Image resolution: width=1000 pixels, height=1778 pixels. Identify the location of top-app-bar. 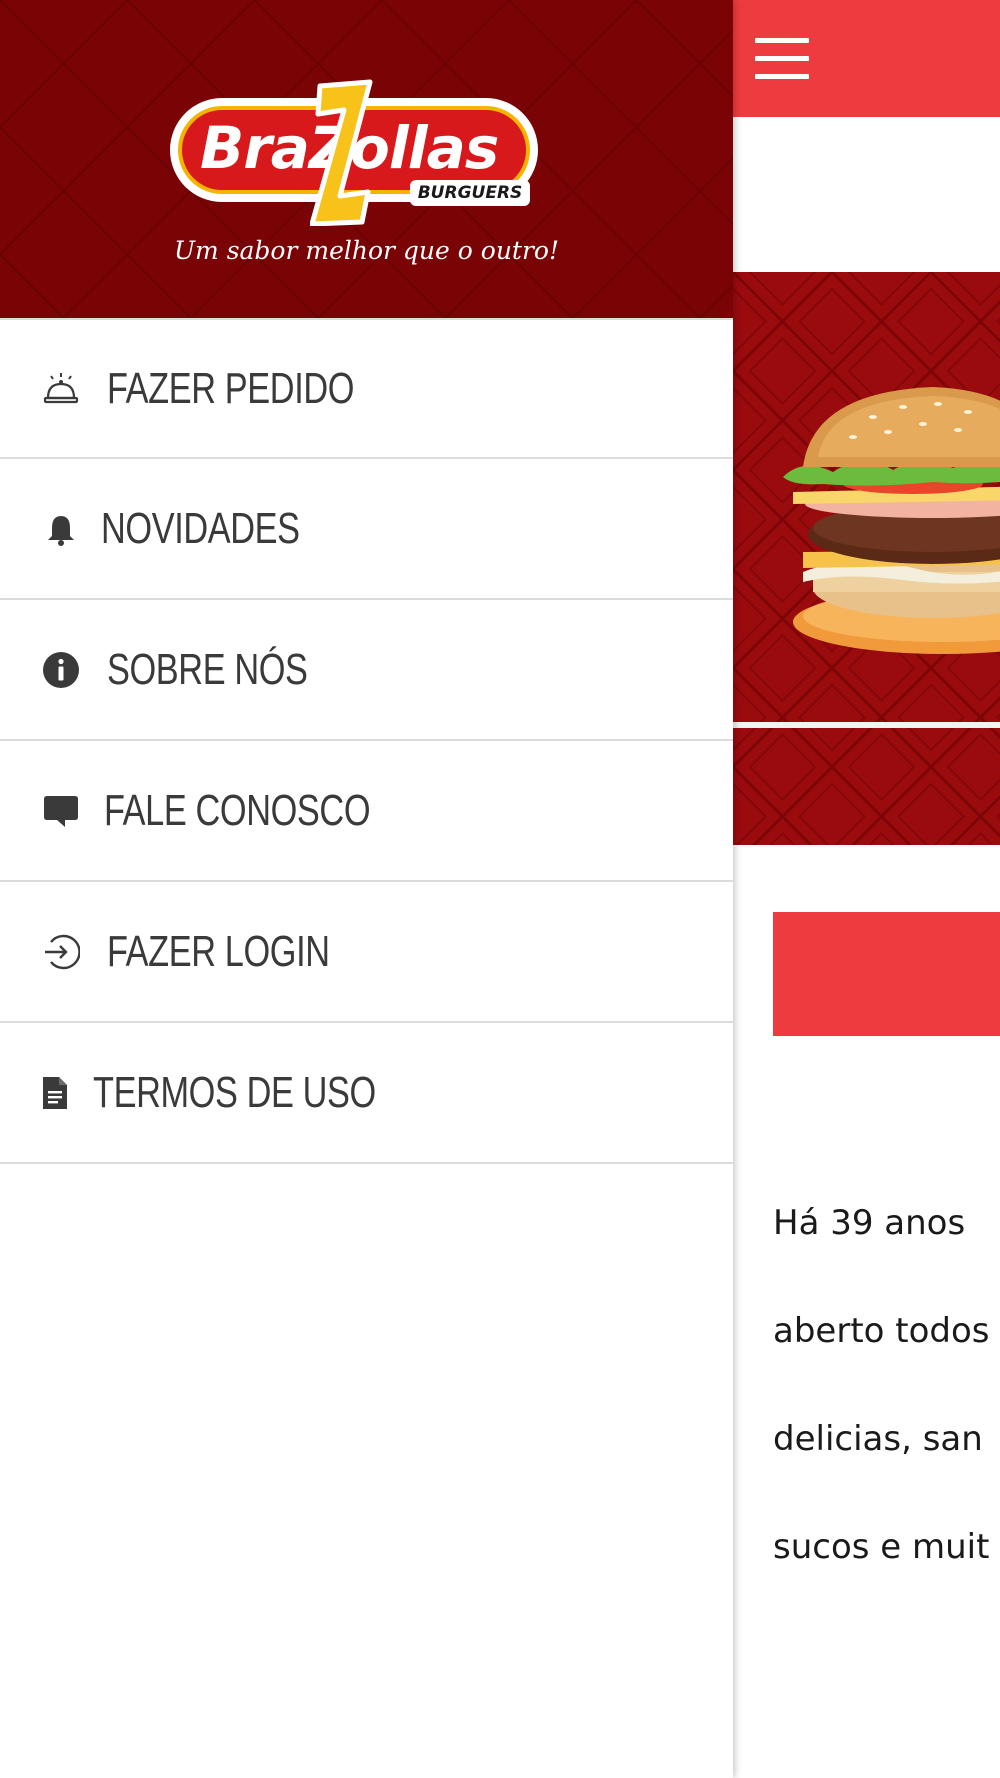
(866, 58).